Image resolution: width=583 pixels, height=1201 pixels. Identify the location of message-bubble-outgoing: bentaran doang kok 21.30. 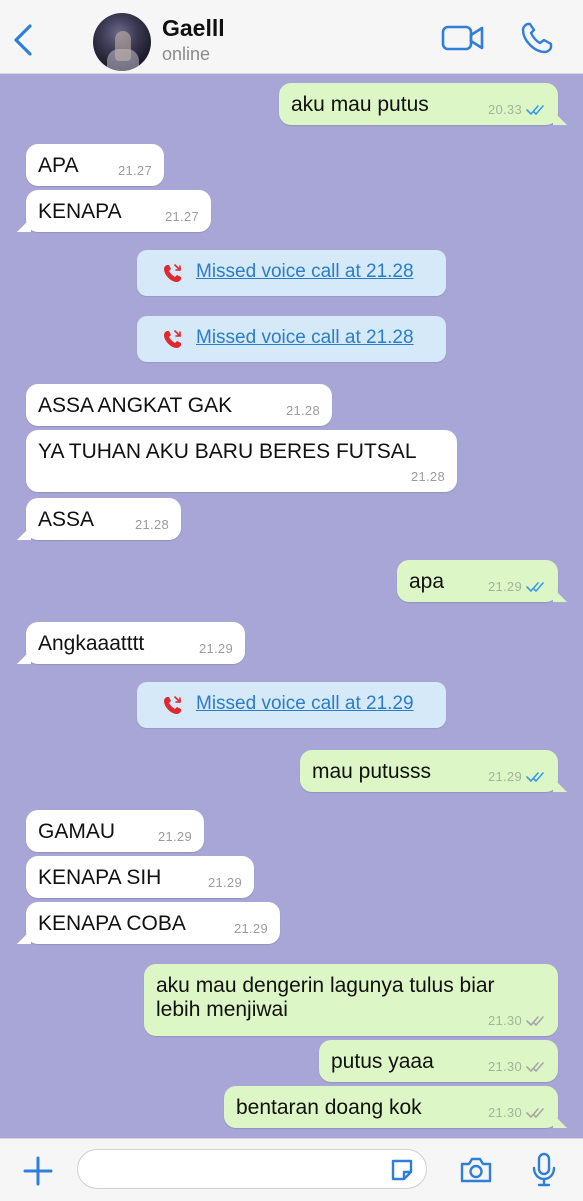
(395, 1107).